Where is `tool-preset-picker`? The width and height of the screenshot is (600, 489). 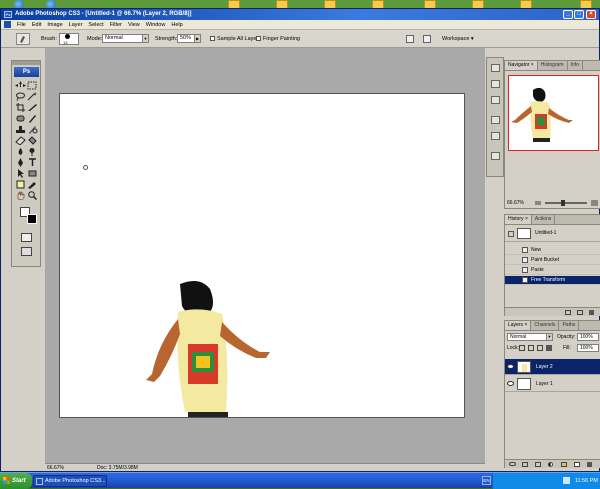
tool-preset-picker is located at coordinates (23, 39).